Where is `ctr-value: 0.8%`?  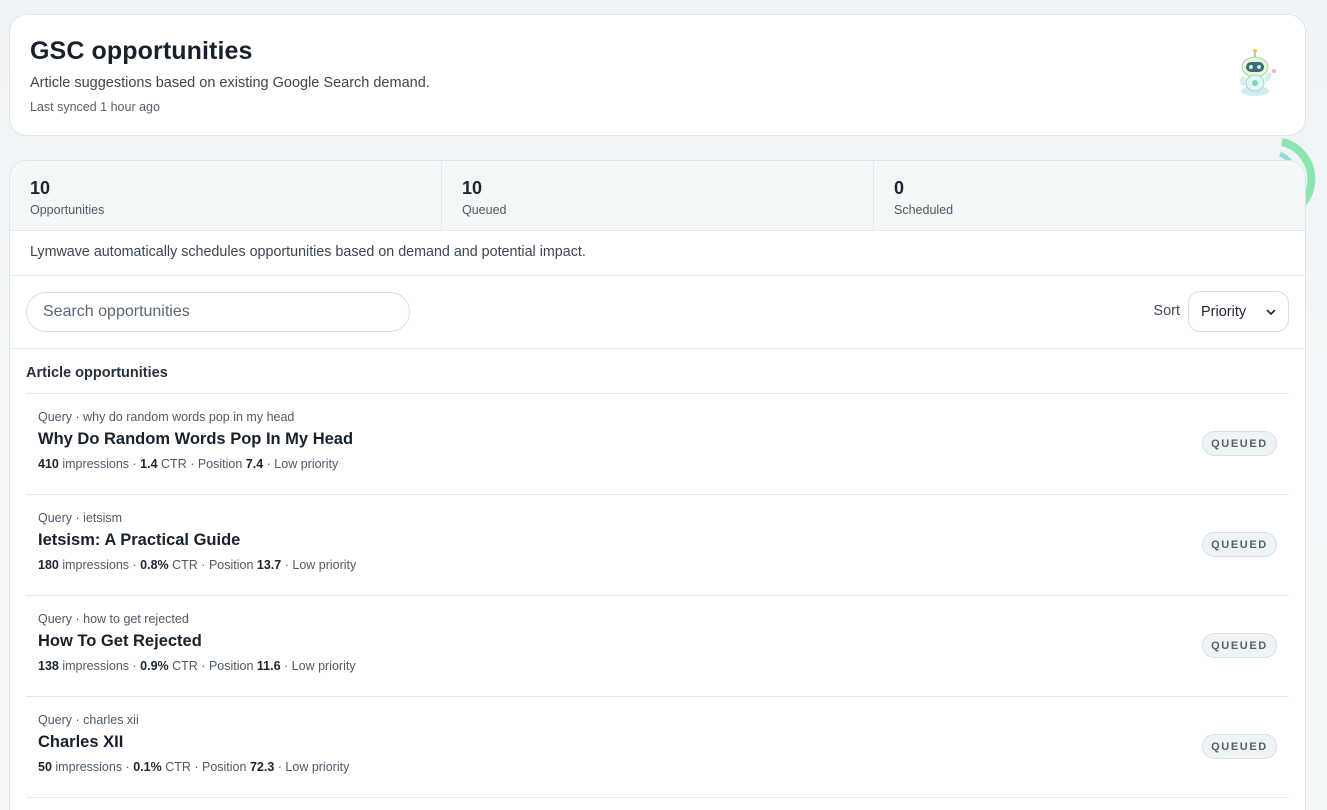
ctr-value: 0.8% is located at coordinates (154, 565).